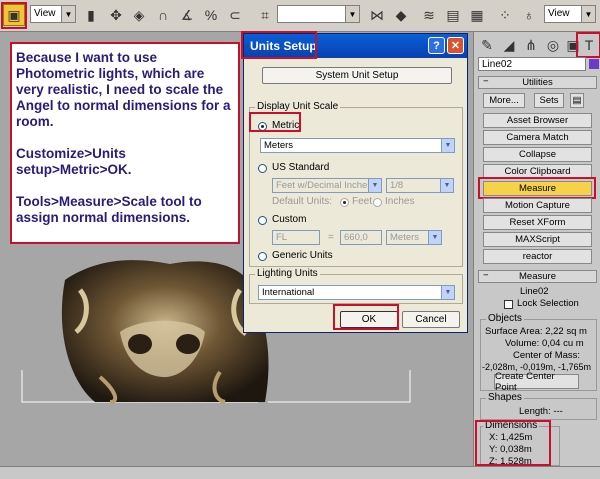  I want to click on close-button: ✕, so click(455, 45).